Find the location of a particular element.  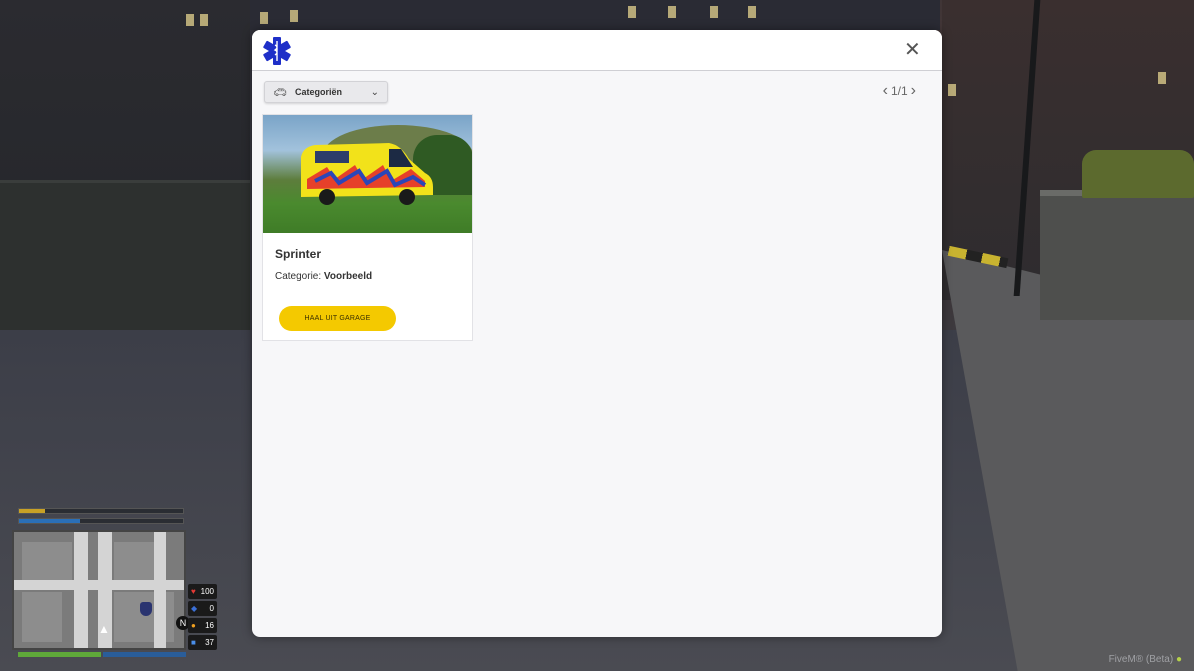

hunger-value: 16 is located at coordinates (209, 625).